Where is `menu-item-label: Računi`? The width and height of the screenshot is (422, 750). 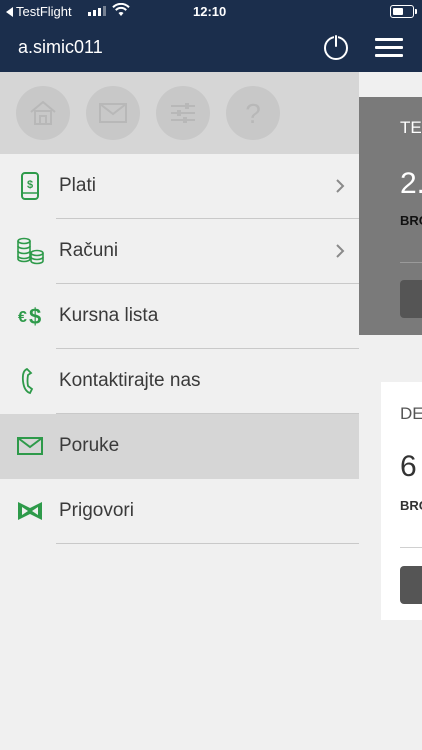 menu-item-label: Računi is located at coordinates (89, 250).